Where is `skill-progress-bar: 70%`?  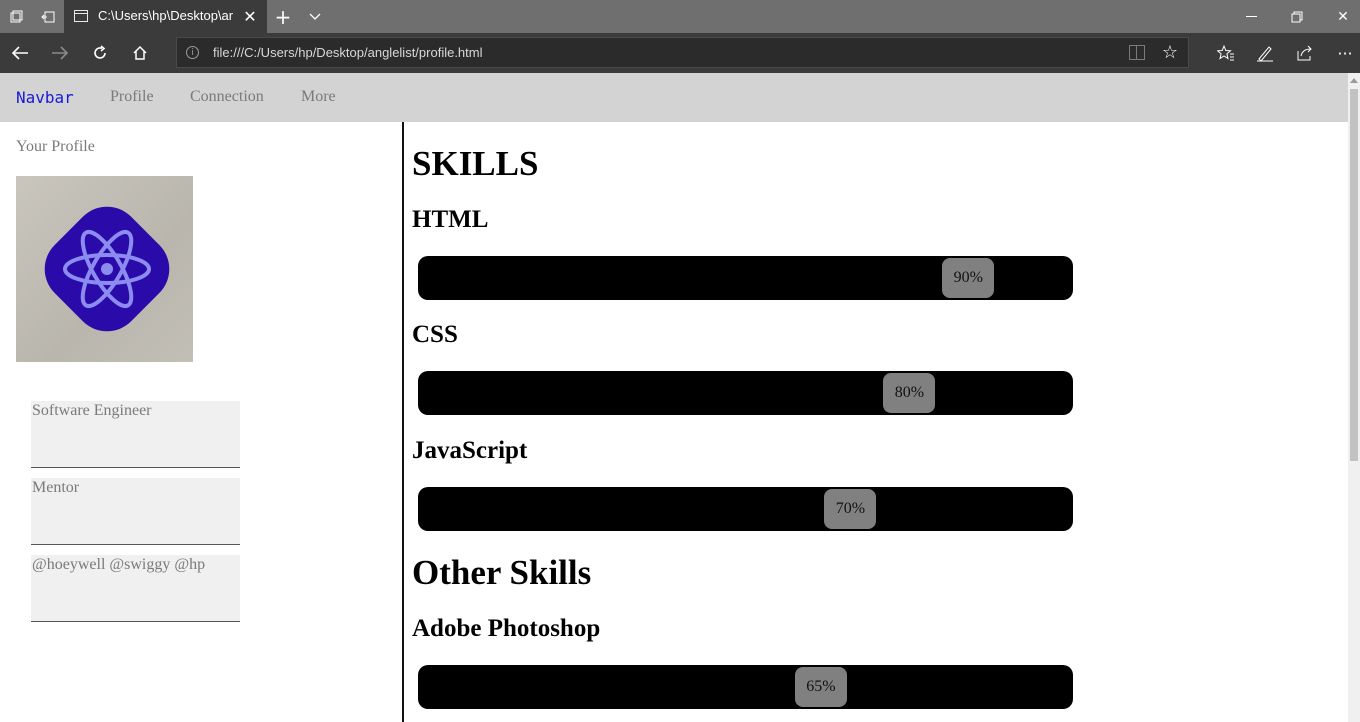
skill-progress-bar: 70% is located at coordinates (745, 509).